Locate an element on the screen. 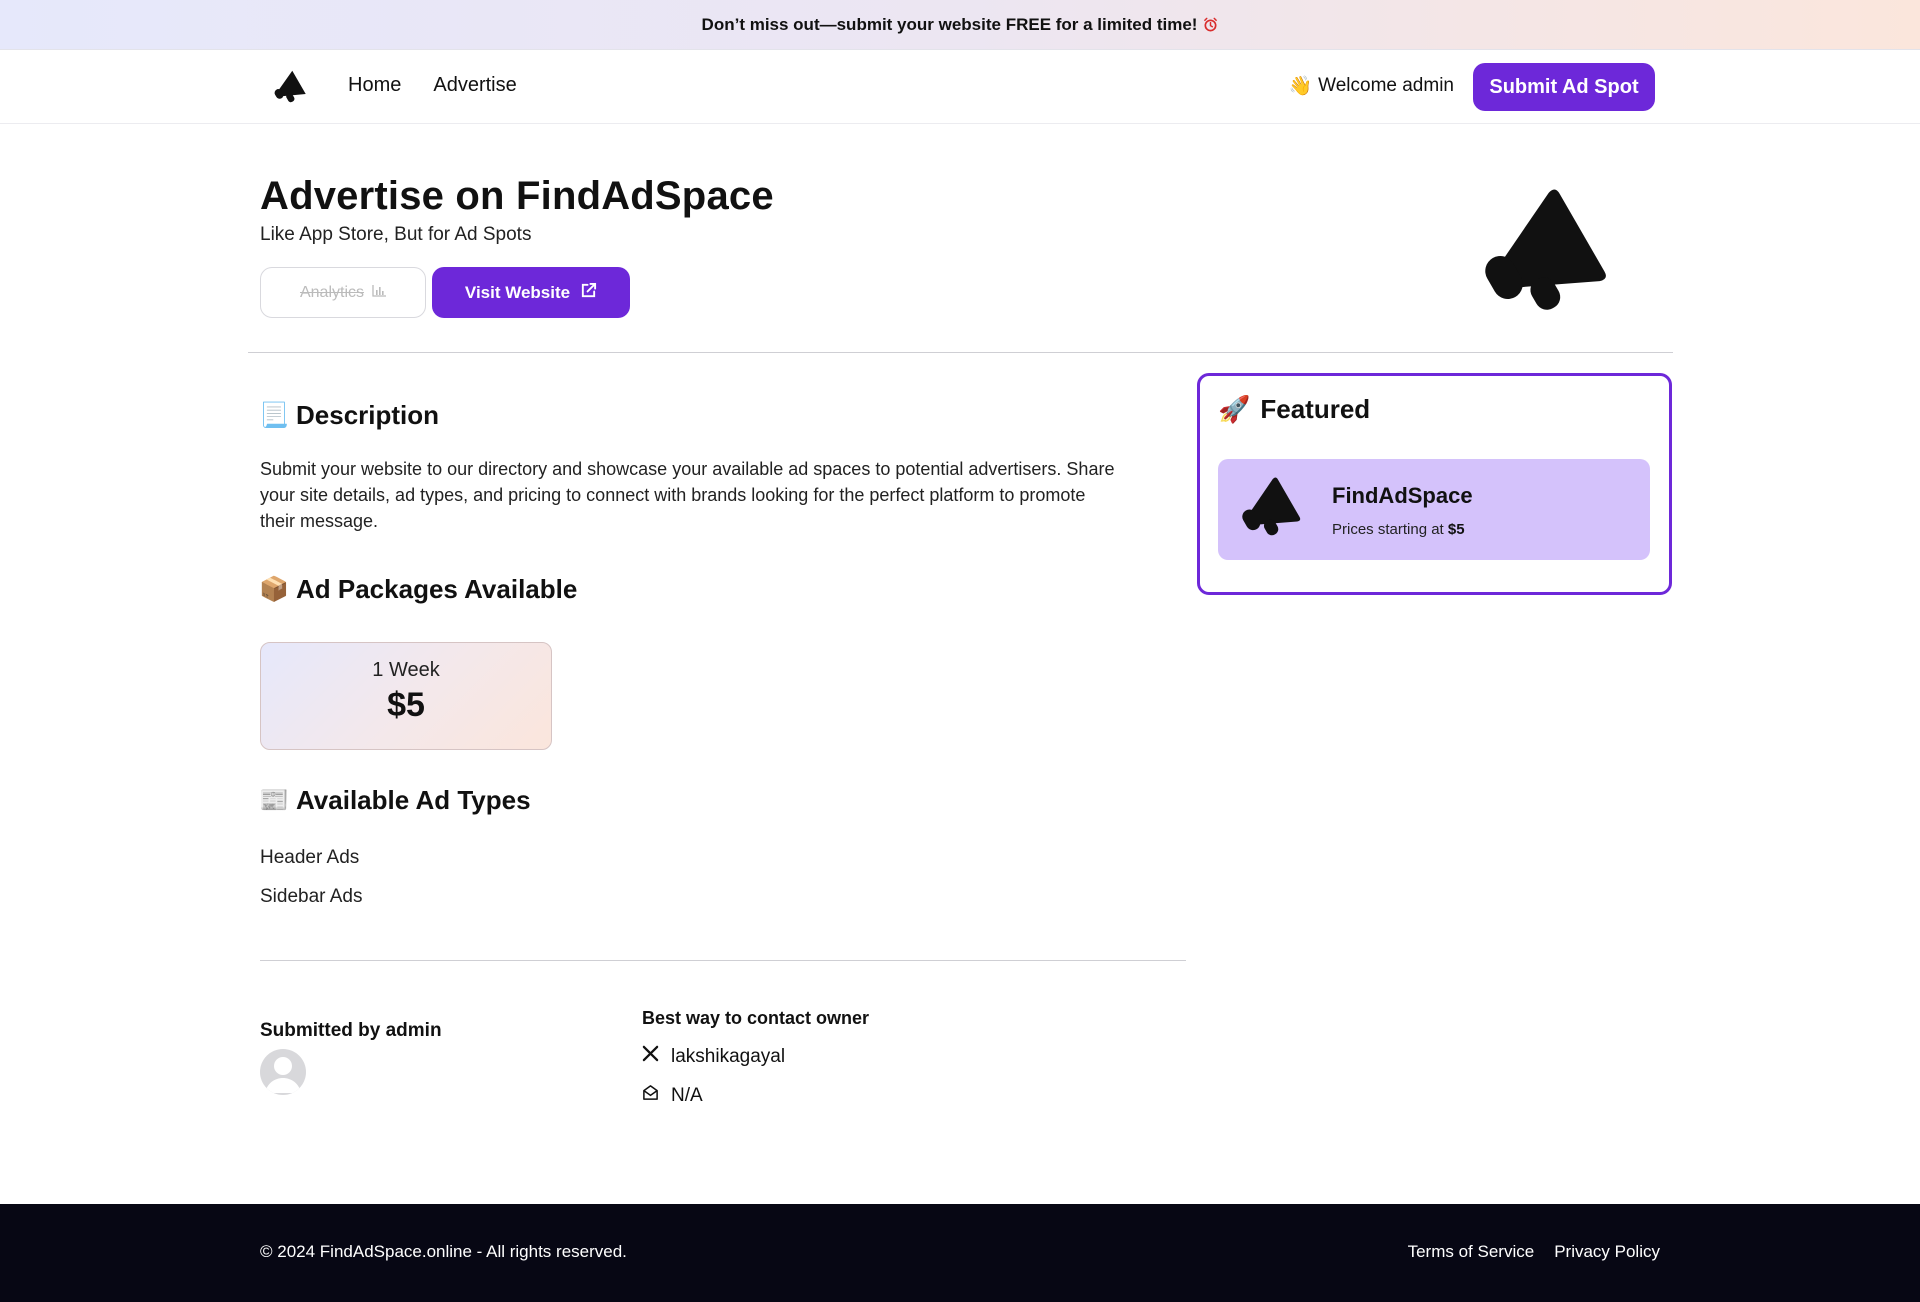 The height and width of the screenshot is (1302, 1920). nav-link-advertise: Advertise is located at coordinates (474, 85).